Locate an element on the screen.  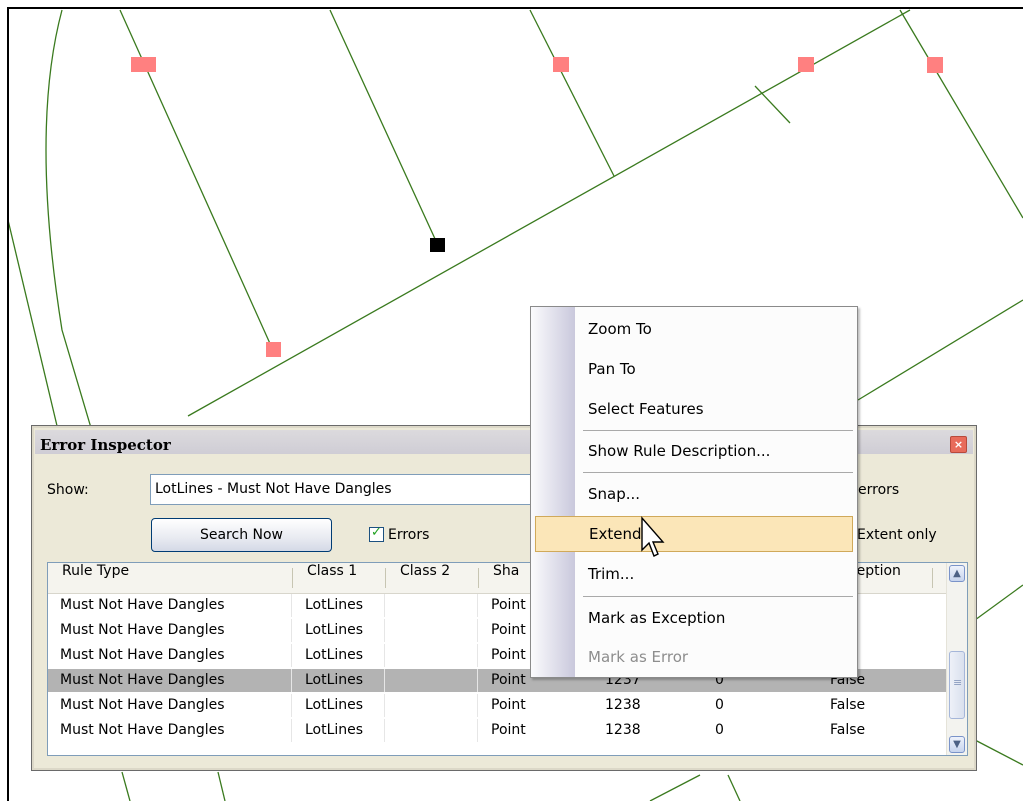
menu-item-select-features: Select Features is located at coordinates (715, 409).